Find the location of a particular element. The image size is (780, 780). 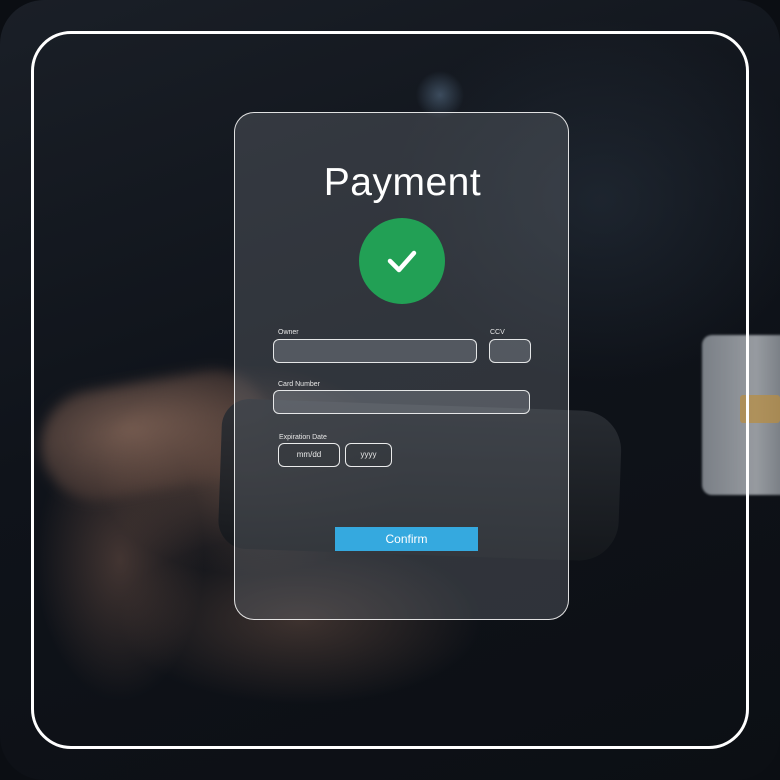

ccv-label: CCV is located at coordinates (497, 332).